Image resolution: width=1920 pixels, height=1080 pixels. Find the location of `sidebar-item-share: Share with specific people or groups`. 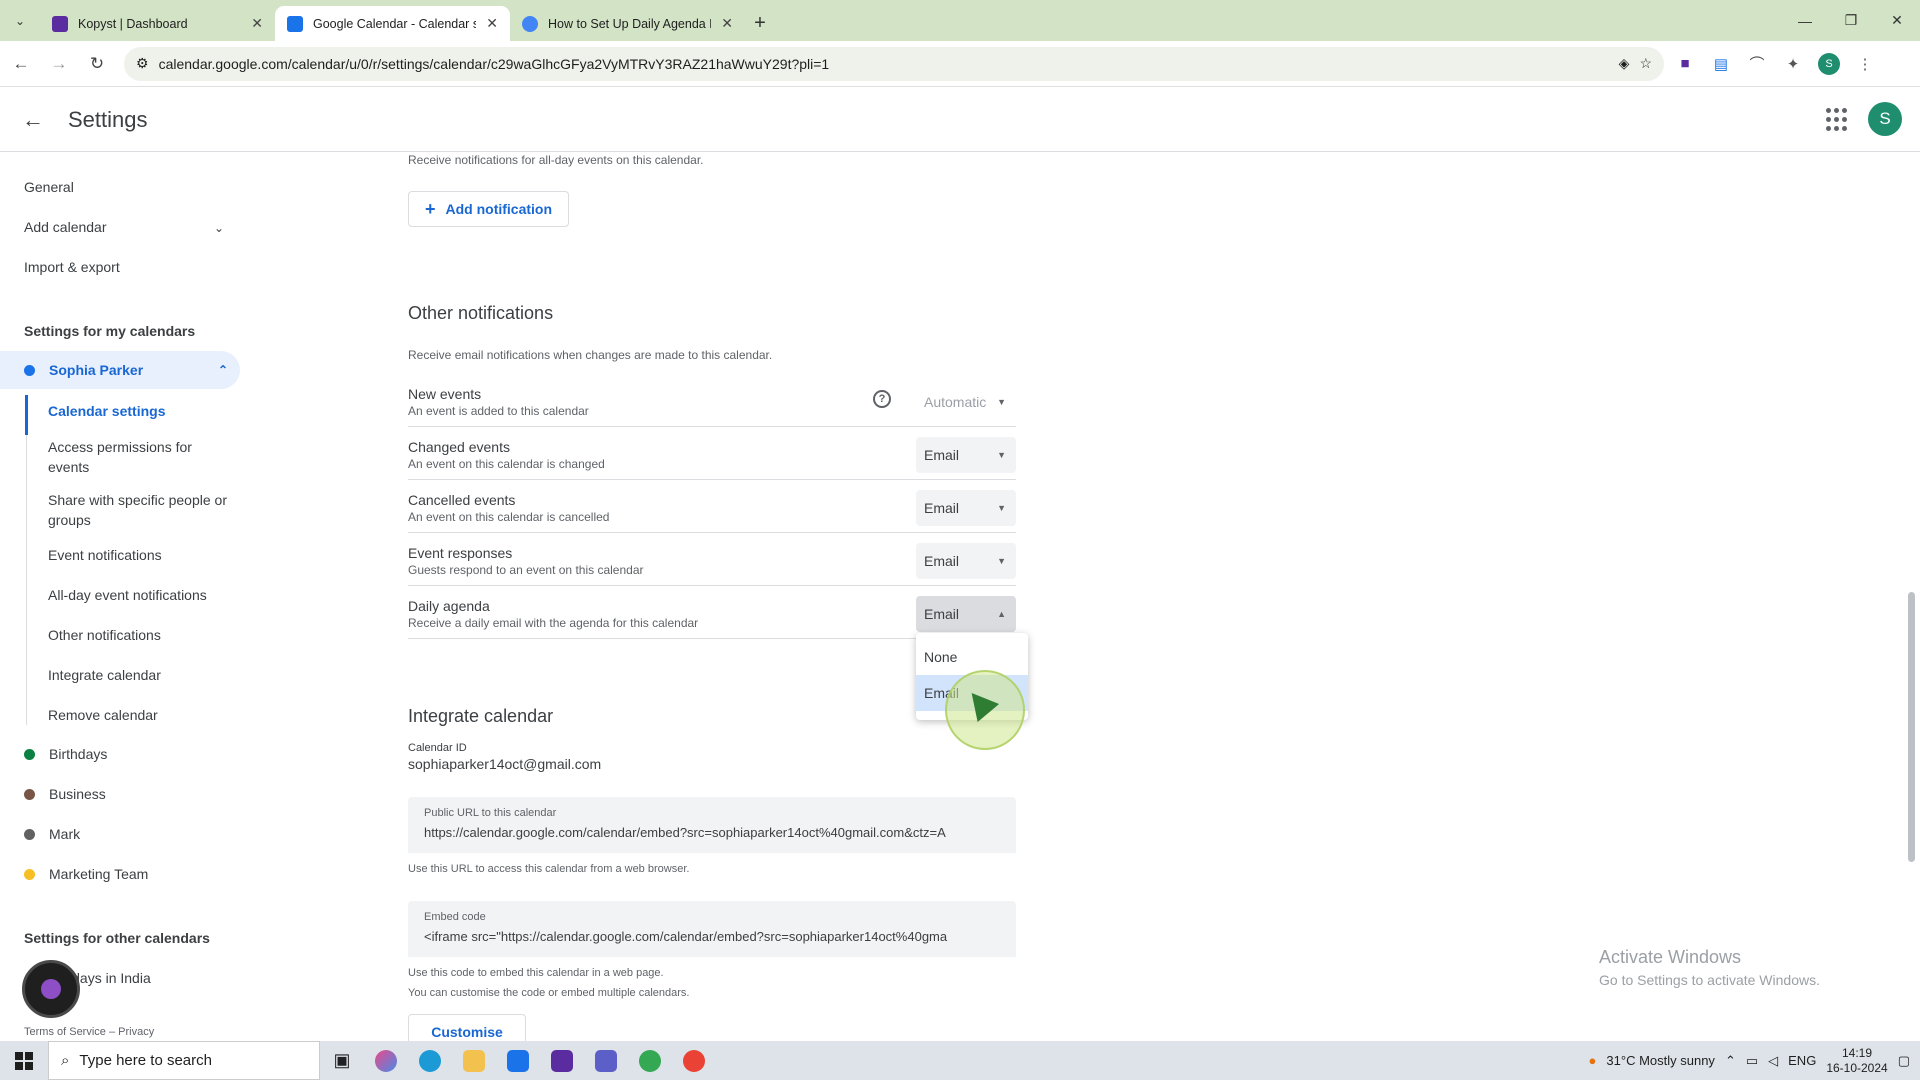

sidebar-item-share: Share with specific people or groups is located at coordinates (138, 510).